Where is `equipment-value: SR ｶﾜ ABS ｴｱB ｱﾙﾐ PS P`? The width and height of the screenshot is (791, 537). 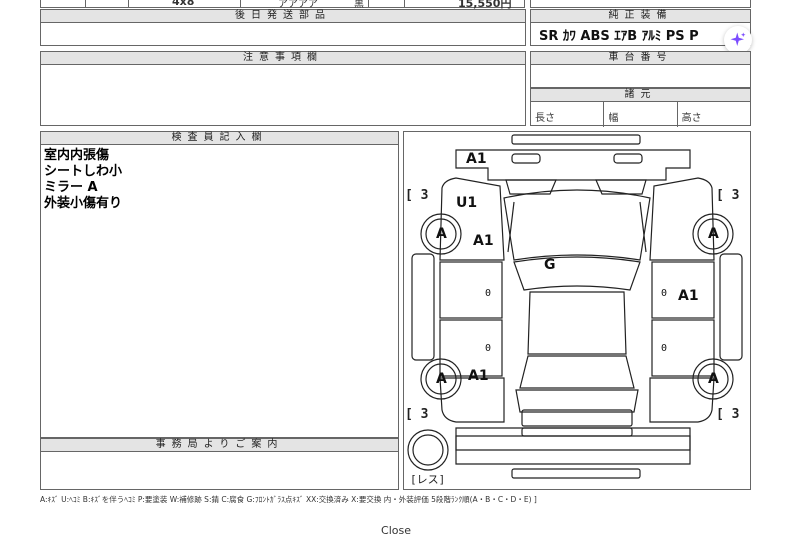 equipment-value: SR ｶﾜ ABS ｴｱB ｱﾙﾐ PS P is located at coordinates (619, 36).